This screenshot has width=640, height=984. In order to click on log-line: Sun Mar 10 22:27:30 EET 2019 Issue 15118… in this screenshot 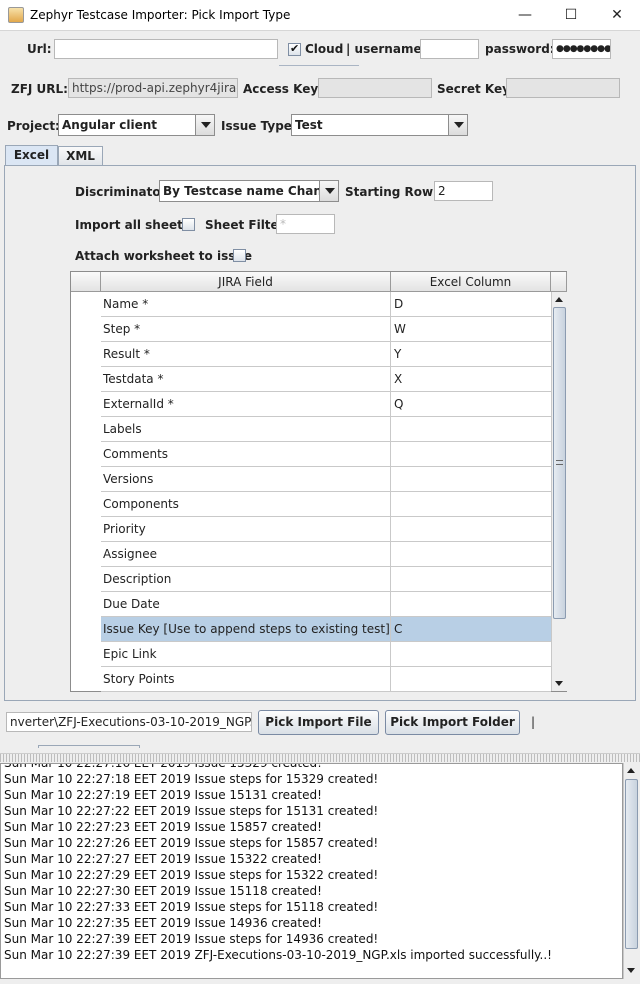, I will do `click(163, 891)`.